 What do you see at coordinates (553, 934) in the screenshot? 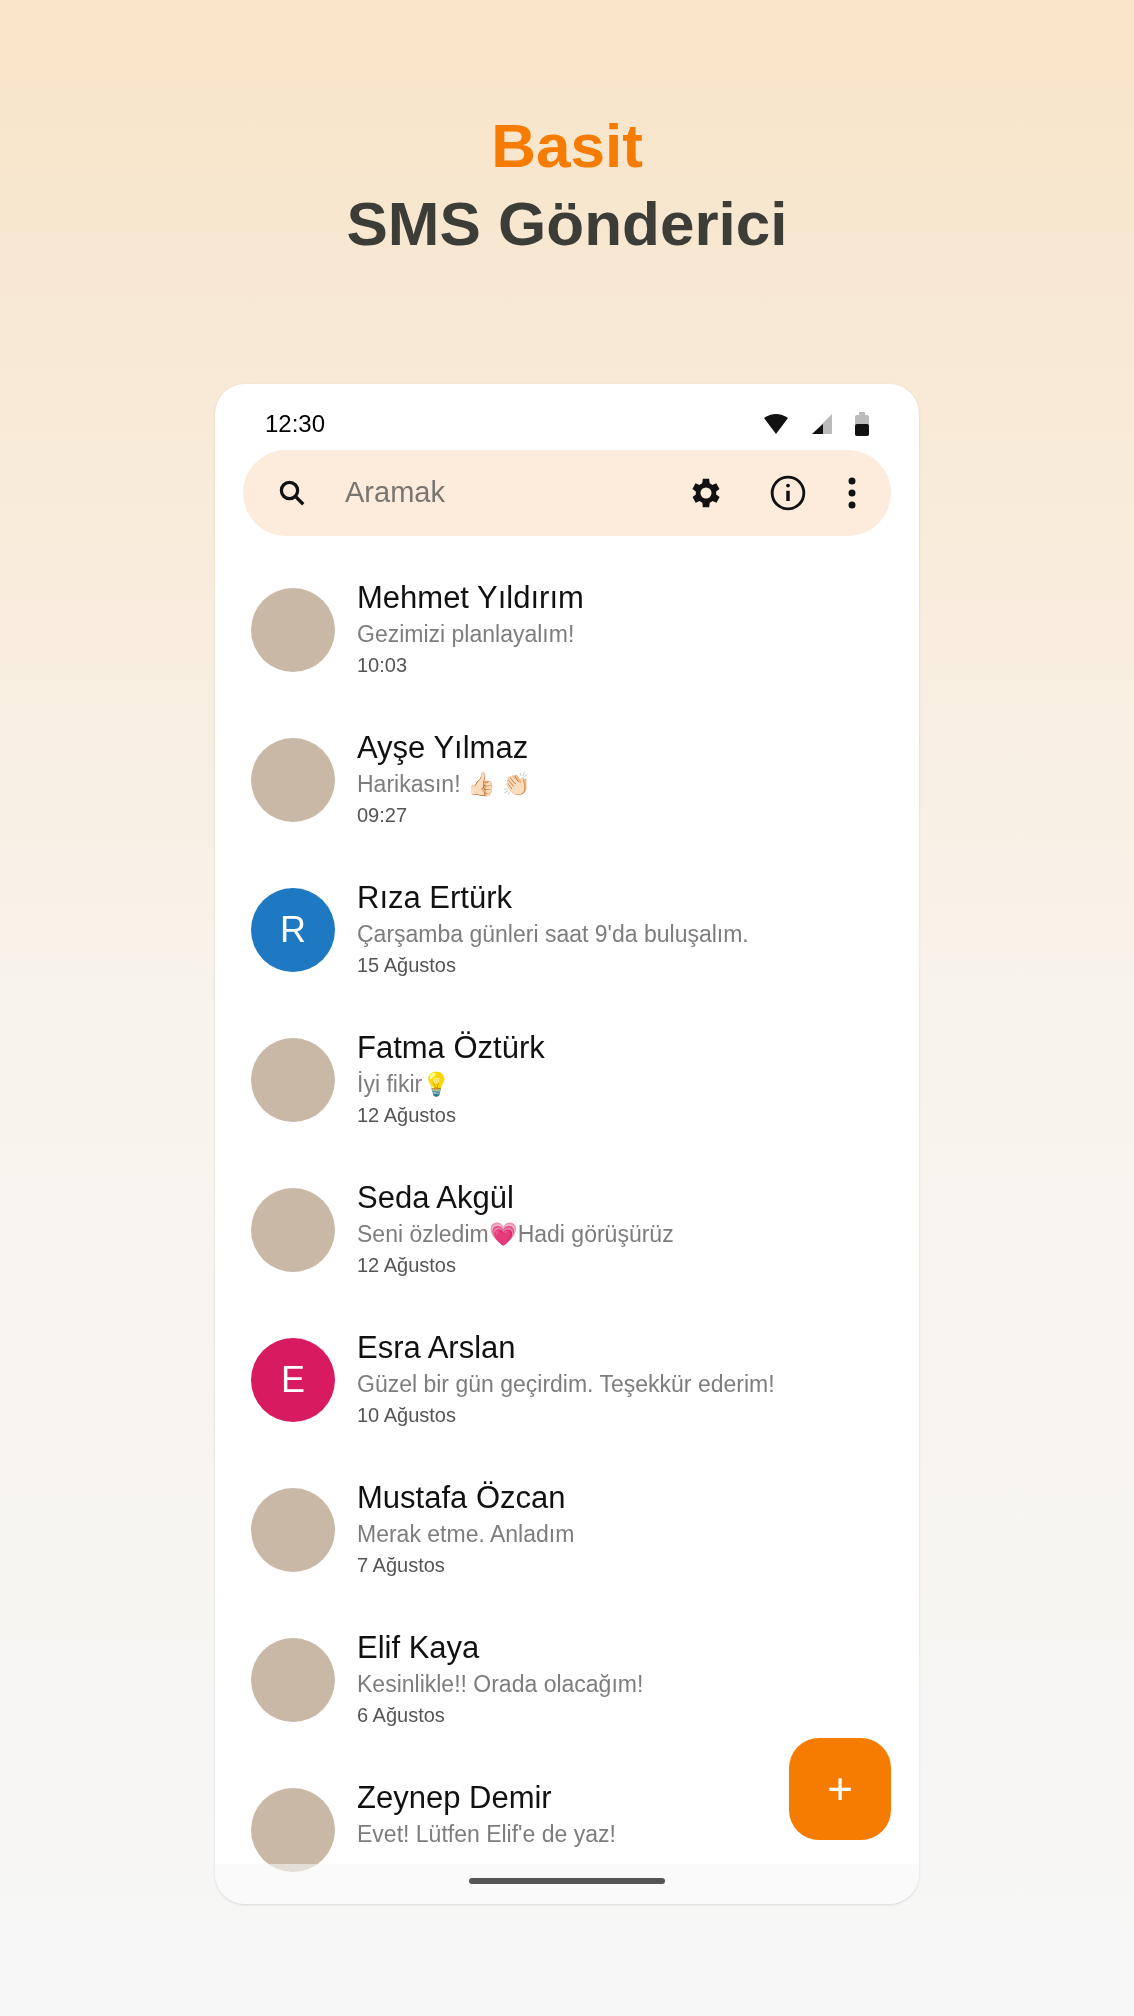
I see `message-preview: Çarşamba günleri saat 9'da buluşalım.` at bounding box center [553, 934].